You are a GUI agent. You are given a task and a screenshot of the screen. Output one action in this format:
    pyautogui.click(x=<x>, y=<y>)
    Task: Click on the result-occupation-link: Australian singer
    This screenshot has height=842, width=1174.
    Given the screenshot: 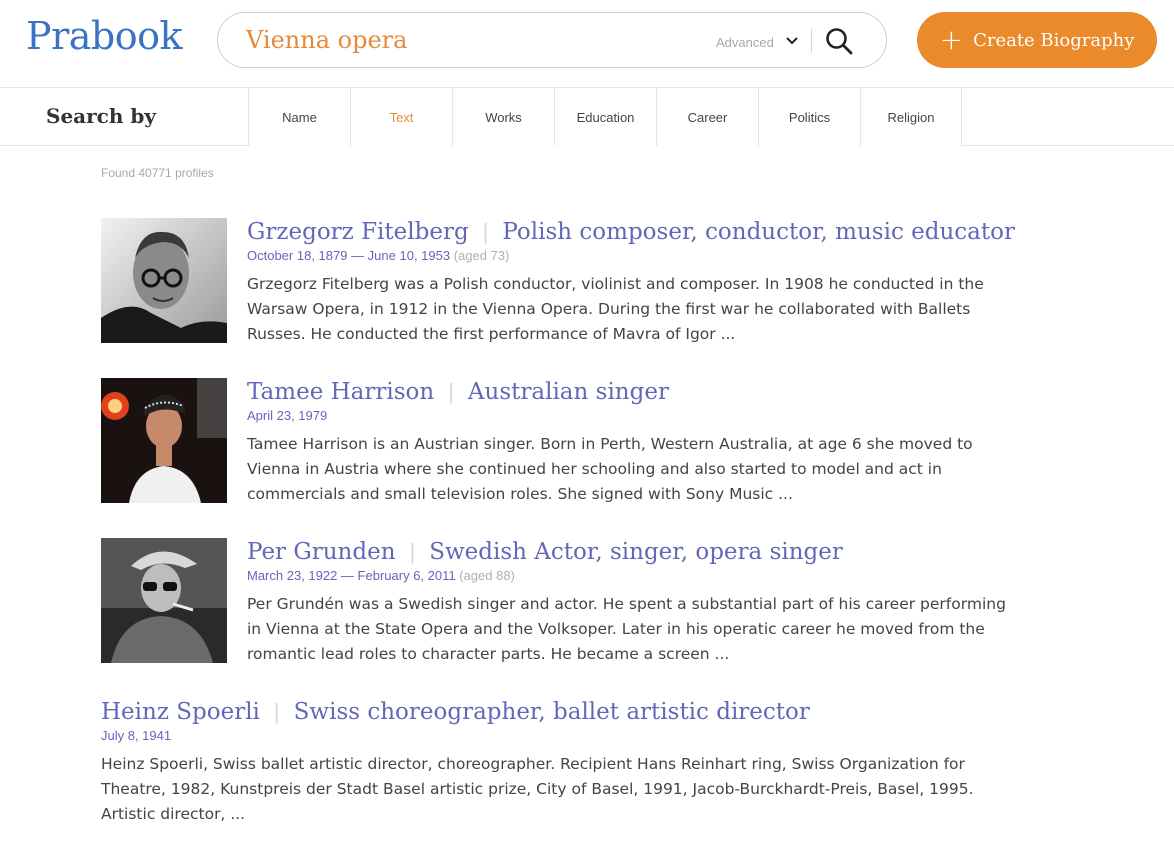 What is the action you would take?
    pyautogui.click(x=568, y=392)
    